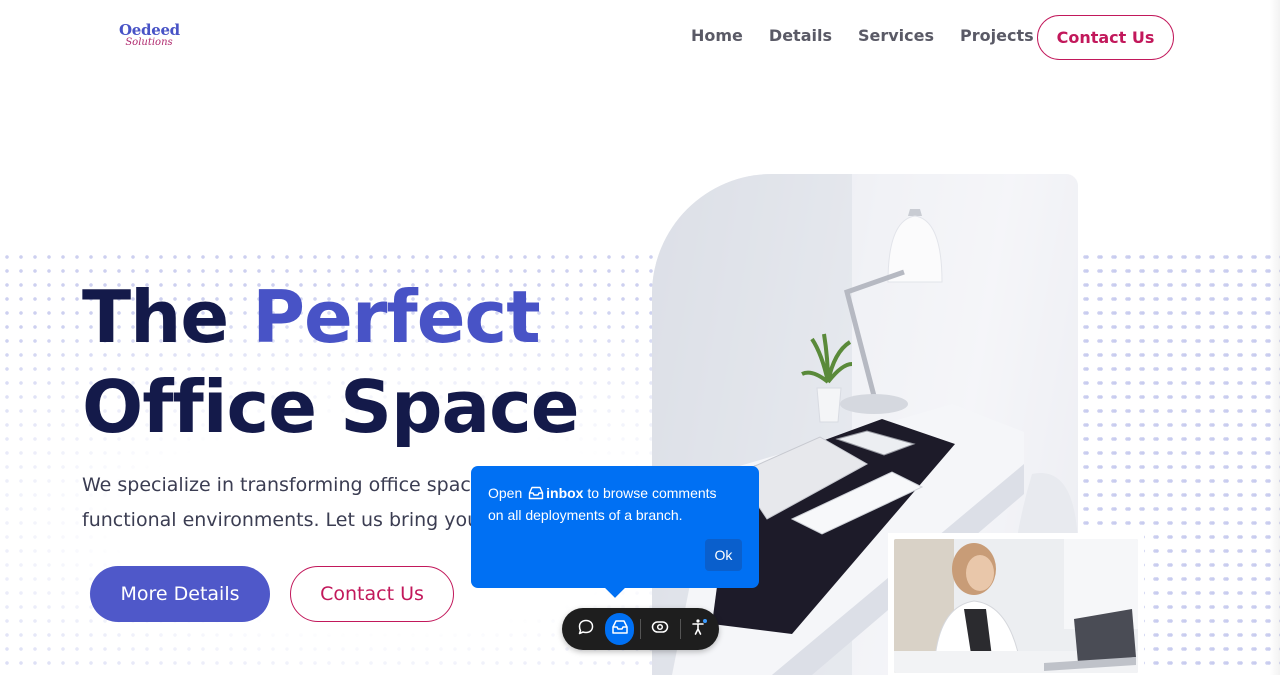  Describe the element at coordinates (505, 493) in the screenshot. I see `tooltip-text-open: Open` at that location.